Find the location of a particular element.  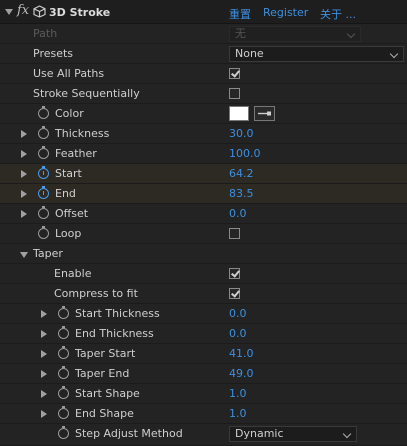

feather-label: Feather is located at coordinates (76, 153).